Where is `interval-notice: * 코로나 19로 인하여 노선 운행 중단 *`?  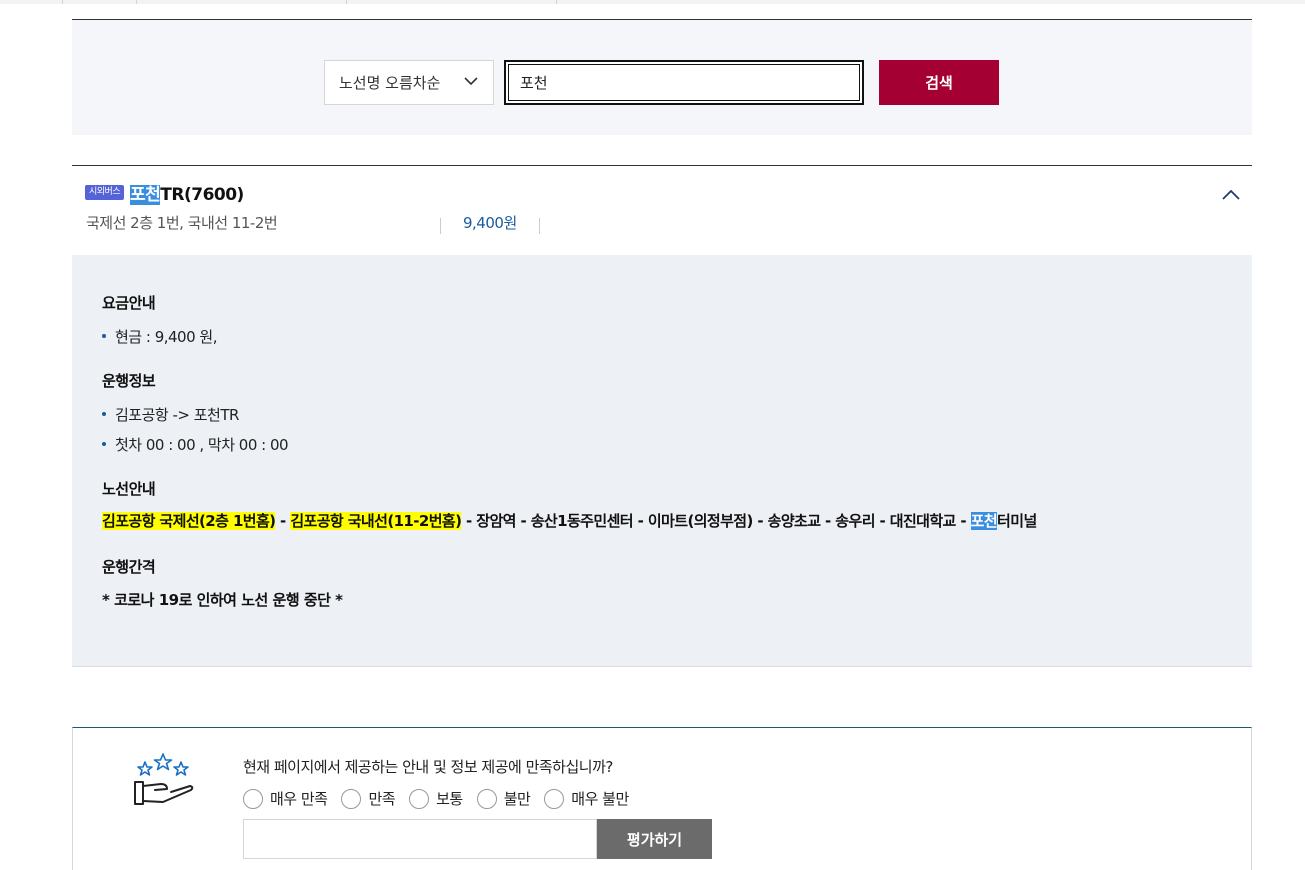
interval-notice: * 코로나 19로 인하여 노선 운행 중단 * is located at coordinates (222, 600).